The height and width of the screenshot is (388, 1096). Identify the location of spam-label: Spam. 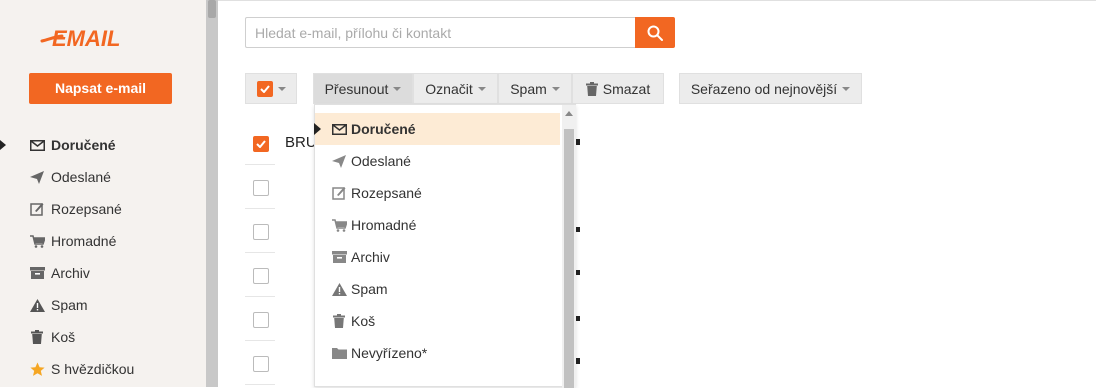
(528, 88).